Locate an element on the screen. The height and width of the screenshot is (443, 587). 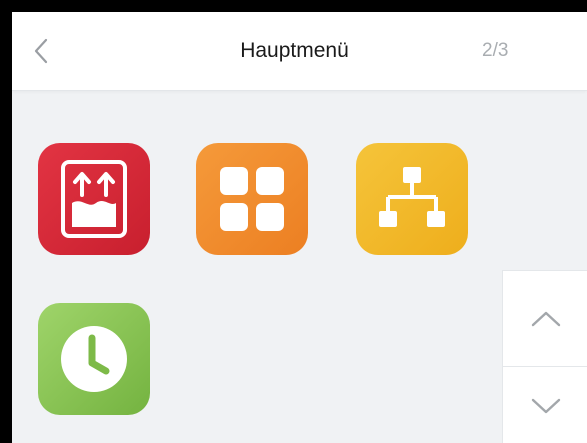
network-tile is located at coordinates (412, 199).